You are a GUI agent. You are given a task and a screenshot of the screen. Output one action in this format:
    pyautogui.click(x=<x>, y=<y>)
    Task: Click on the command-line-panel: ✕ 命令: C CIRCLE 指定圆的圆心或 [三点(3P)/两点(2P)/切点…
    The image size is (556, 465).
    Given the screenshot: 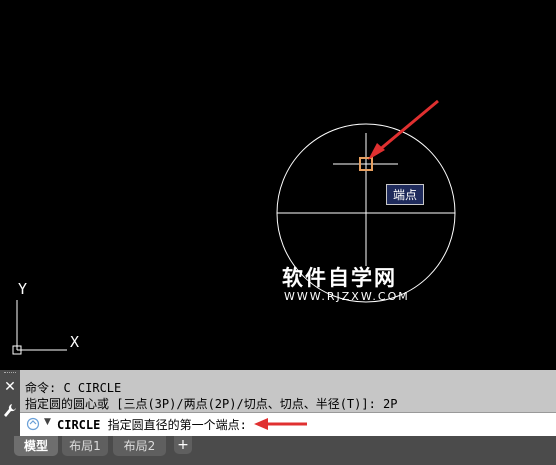 What is the action you would take?
    pyautogui.click(x=278, y=403)
    